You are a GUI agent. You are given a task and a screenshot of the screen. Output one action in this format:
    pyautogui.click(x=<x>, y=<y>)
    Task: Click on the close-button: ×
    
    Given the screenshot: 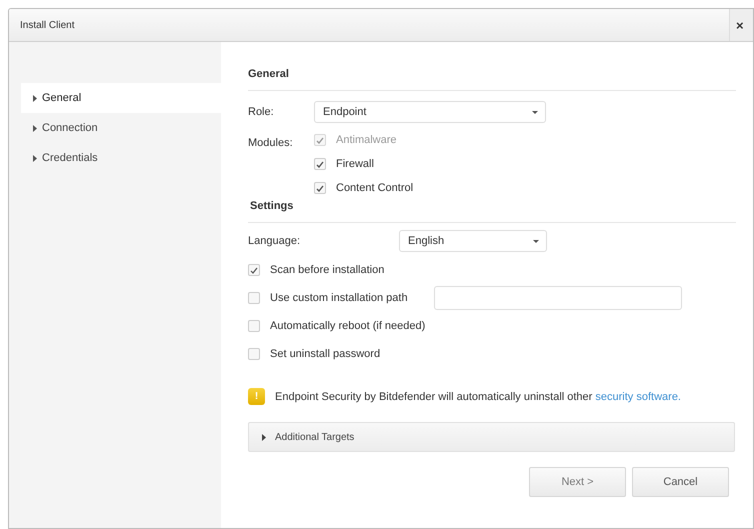 What is the action you would take?
    pyautogui.click(x=741, y=25)
    